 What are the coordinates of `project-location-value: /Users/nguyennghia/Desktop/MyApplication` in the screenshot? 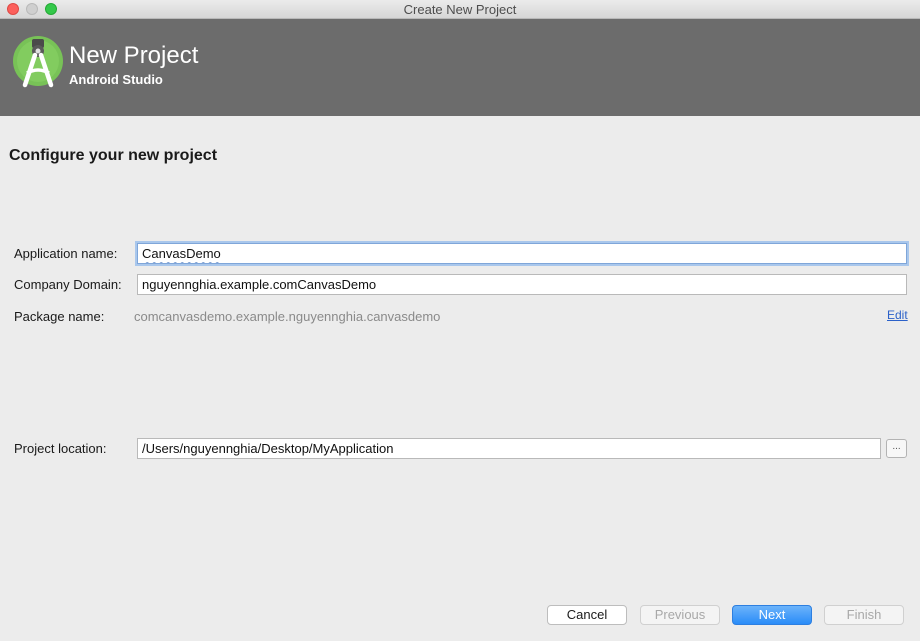 It's located at (268, 448).